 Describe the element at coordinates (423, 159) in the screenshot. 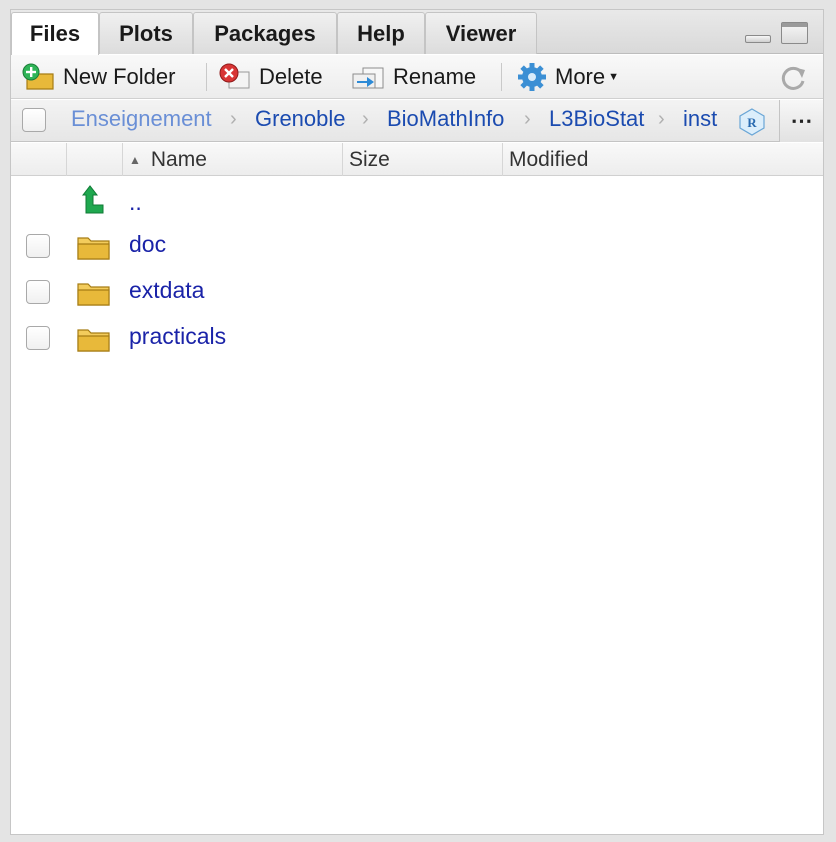

I see `column-header-size: Size` at that location.